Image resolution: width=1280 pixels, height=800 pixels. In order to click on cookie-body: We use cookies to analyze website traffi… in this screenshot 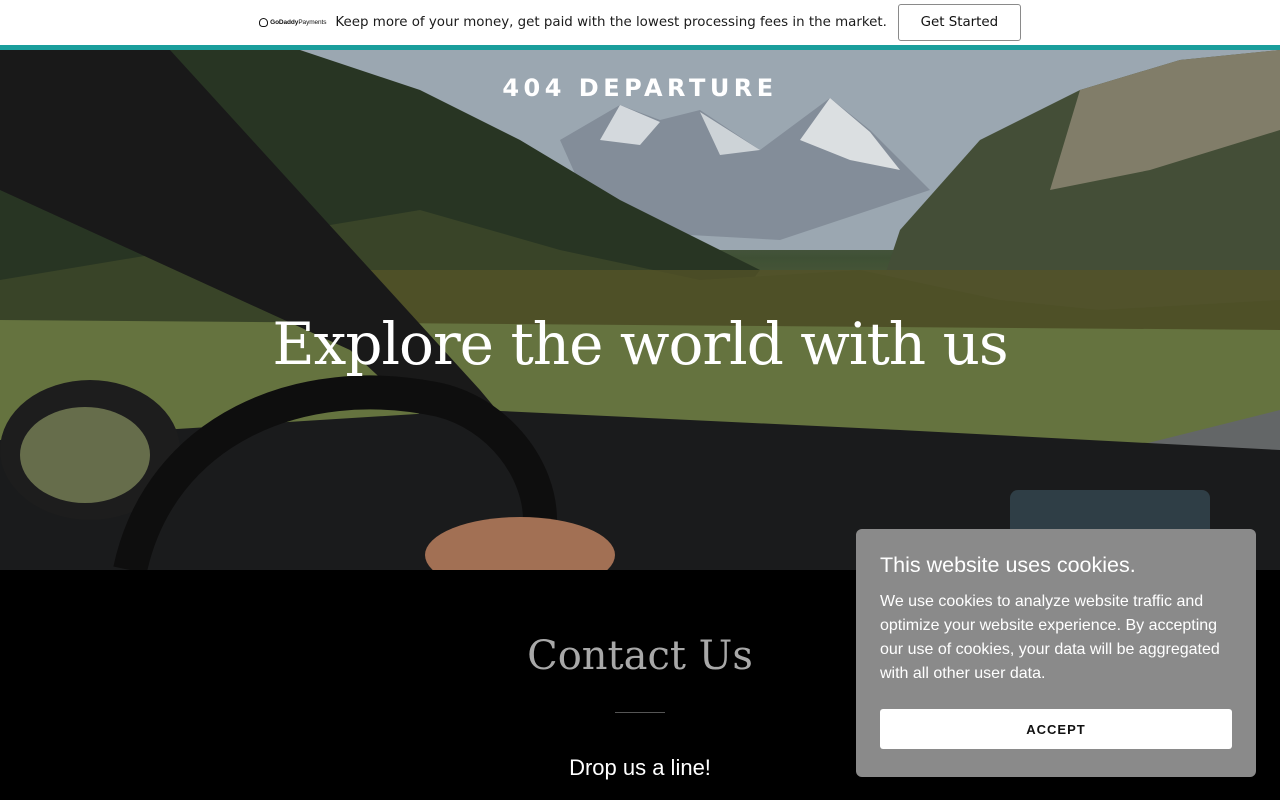, I will do `click(1050, 637)`.